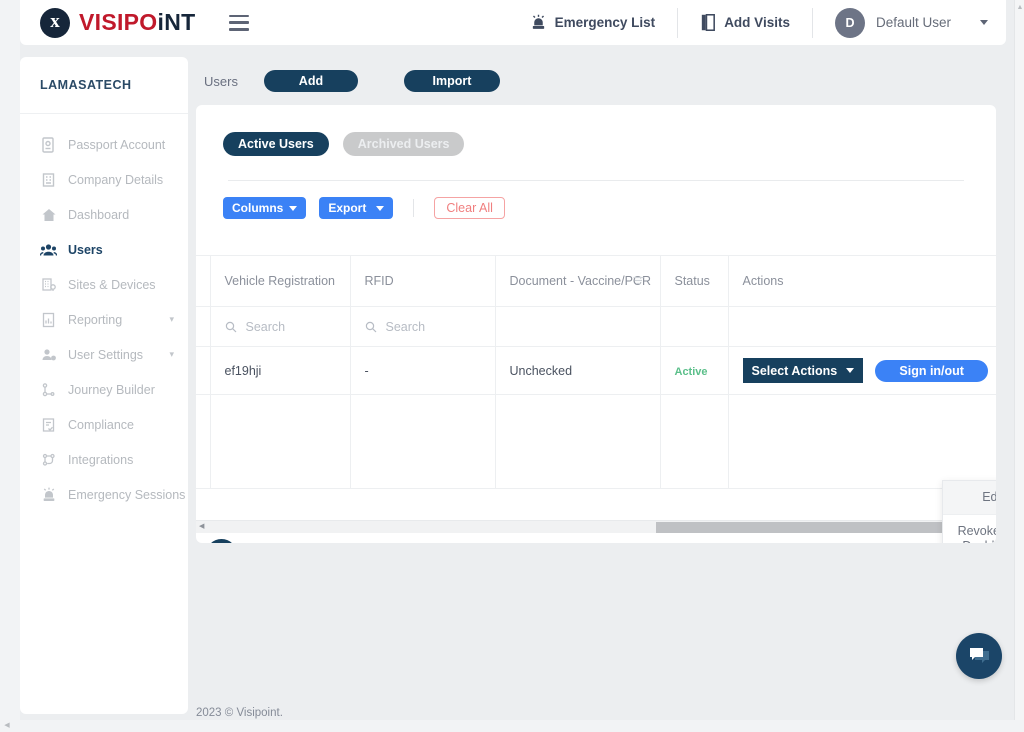  What do you see at coordinates (48, 249) in the screenshot?
I see `users-icon` at bounding box center [48, 249].